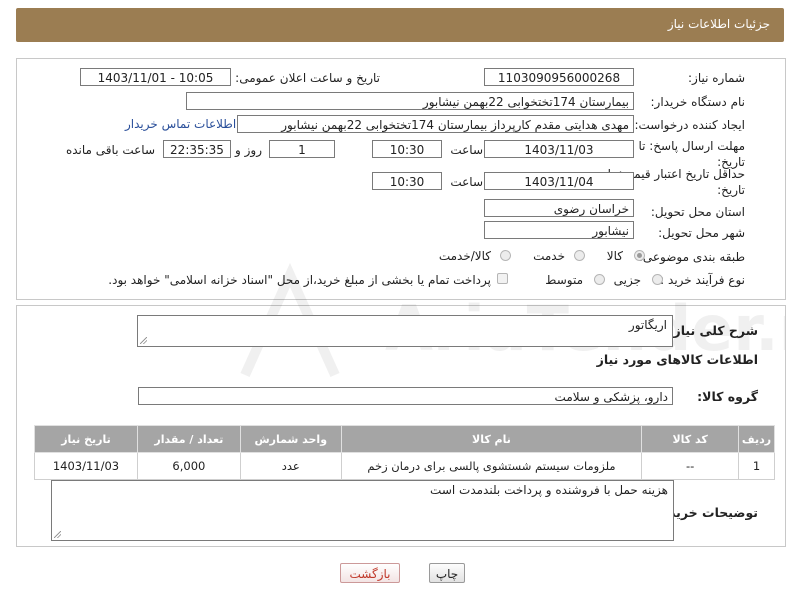  Describe the element at coordinates (86, 466) in the screenshot. I see `cell-date: 1403/11/03` at that location.